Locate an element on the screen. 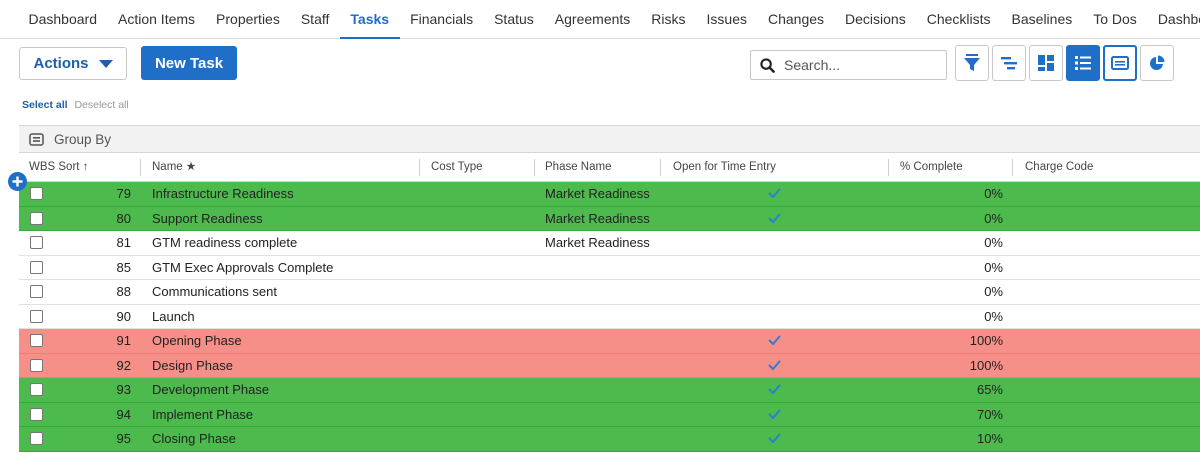 The height and width of the screenshot is (465, 1200). task-name-cell: Opening Phase is located at coordinates (197, 341).